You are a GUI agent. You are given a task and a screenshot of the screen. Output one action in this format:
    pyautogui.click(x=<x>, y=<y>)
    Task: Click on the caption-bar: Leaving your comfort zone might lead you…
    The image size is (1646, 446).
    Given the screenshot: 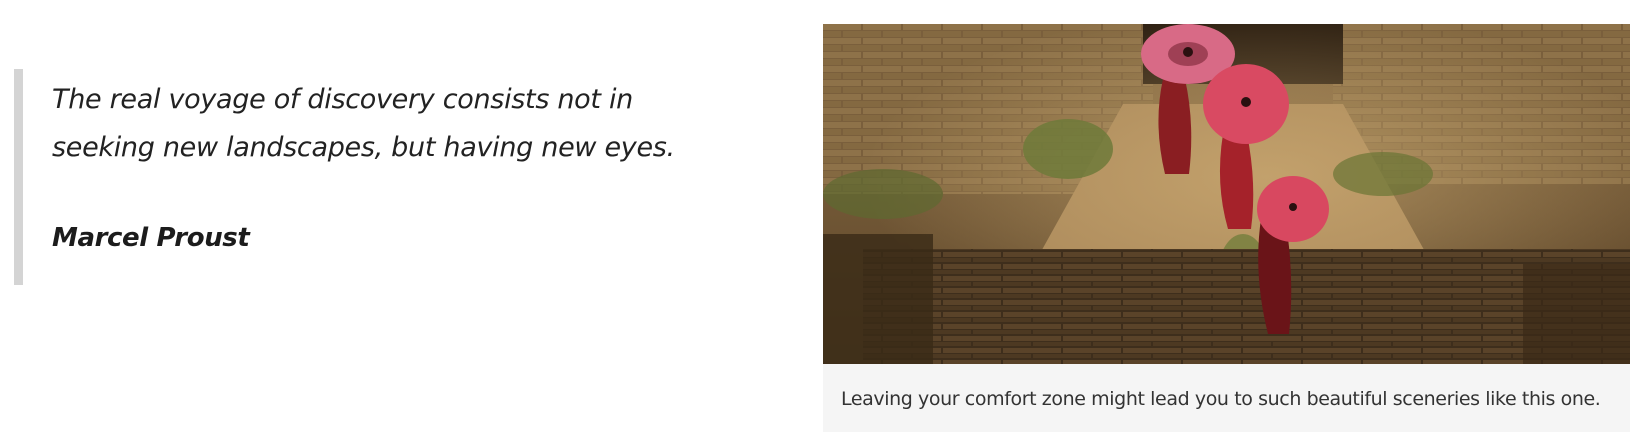 What is the action you would take?
    pyautogui.click(x=1226, y=398)
    